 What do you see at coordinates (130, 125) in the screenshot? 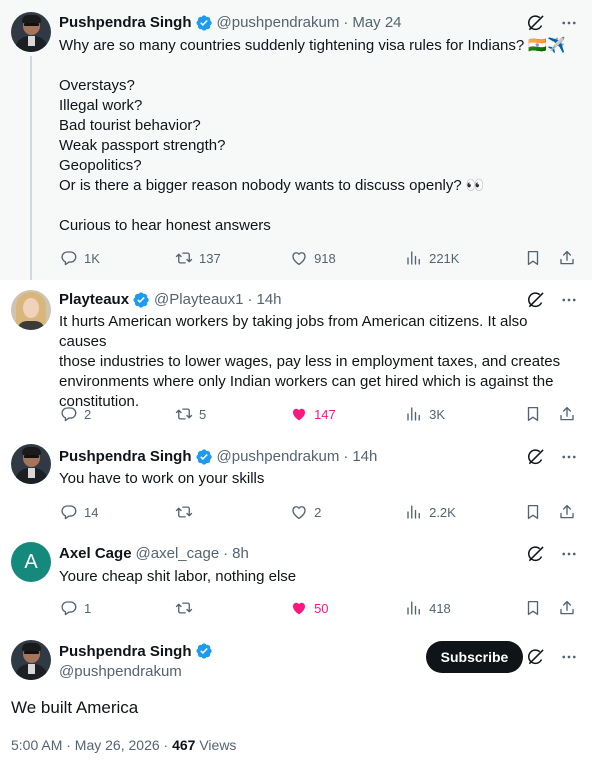
I see `text-line: Bad tourist behavior?` at bounding box center [130, 125].